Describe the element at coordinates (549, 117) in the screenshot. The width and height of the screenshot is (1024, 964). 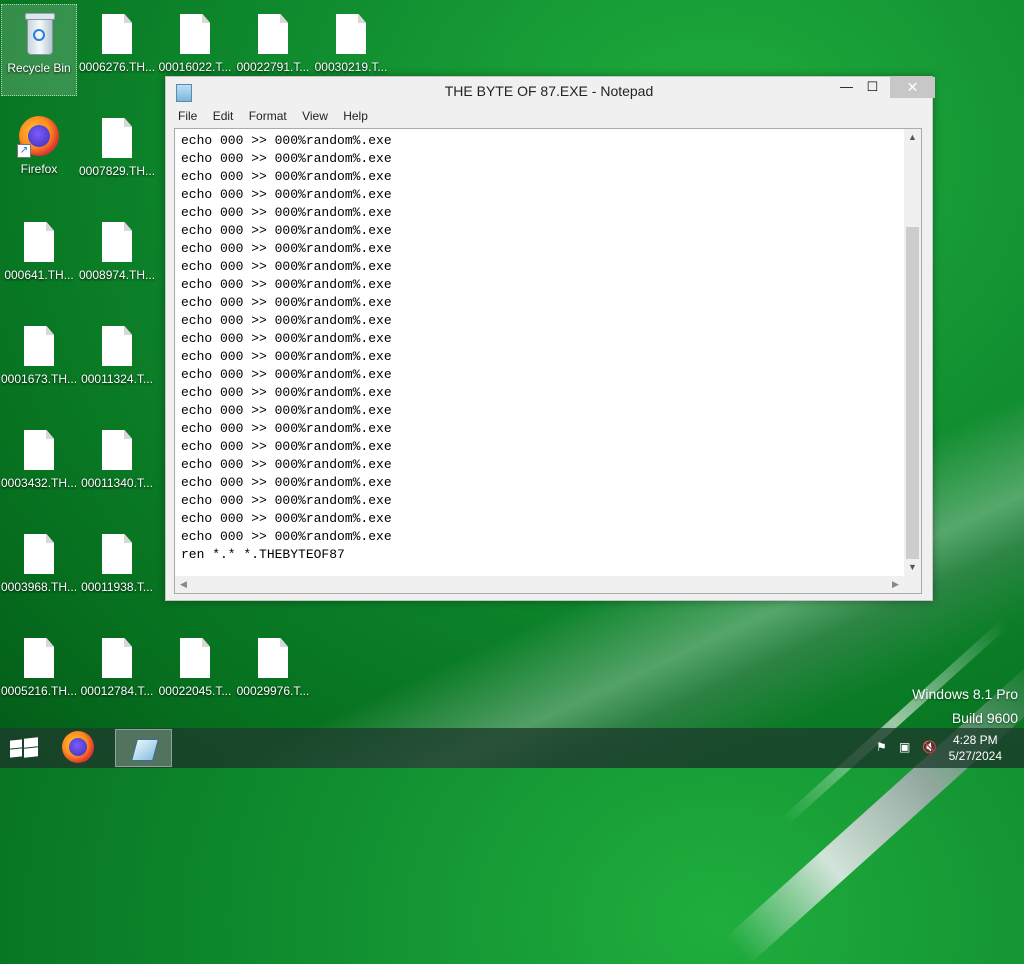
I see `menu-bar: File Edit Format View Help` at that location.